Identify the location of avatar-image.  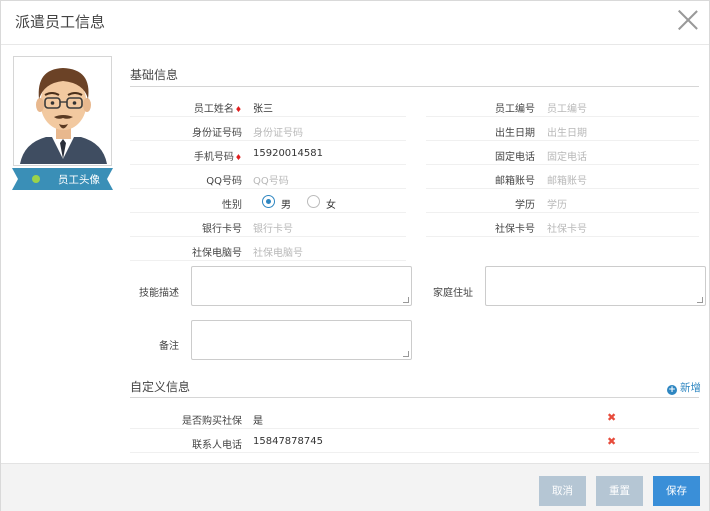
(63, 111).